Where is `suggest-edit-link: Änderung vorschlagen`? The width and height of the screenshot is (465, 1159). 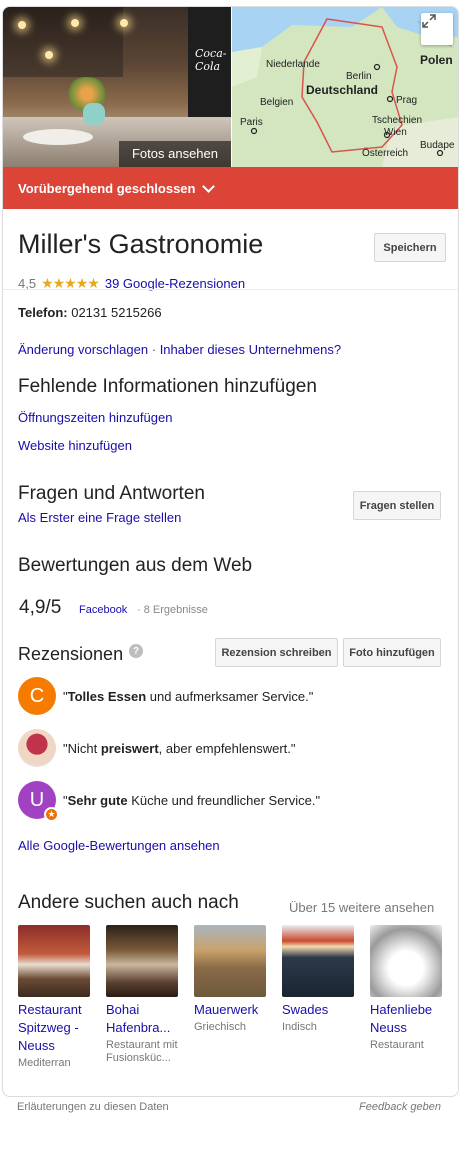
suggest-edit-link: Änderung vorschlagen is located at coordinates (83, 349).